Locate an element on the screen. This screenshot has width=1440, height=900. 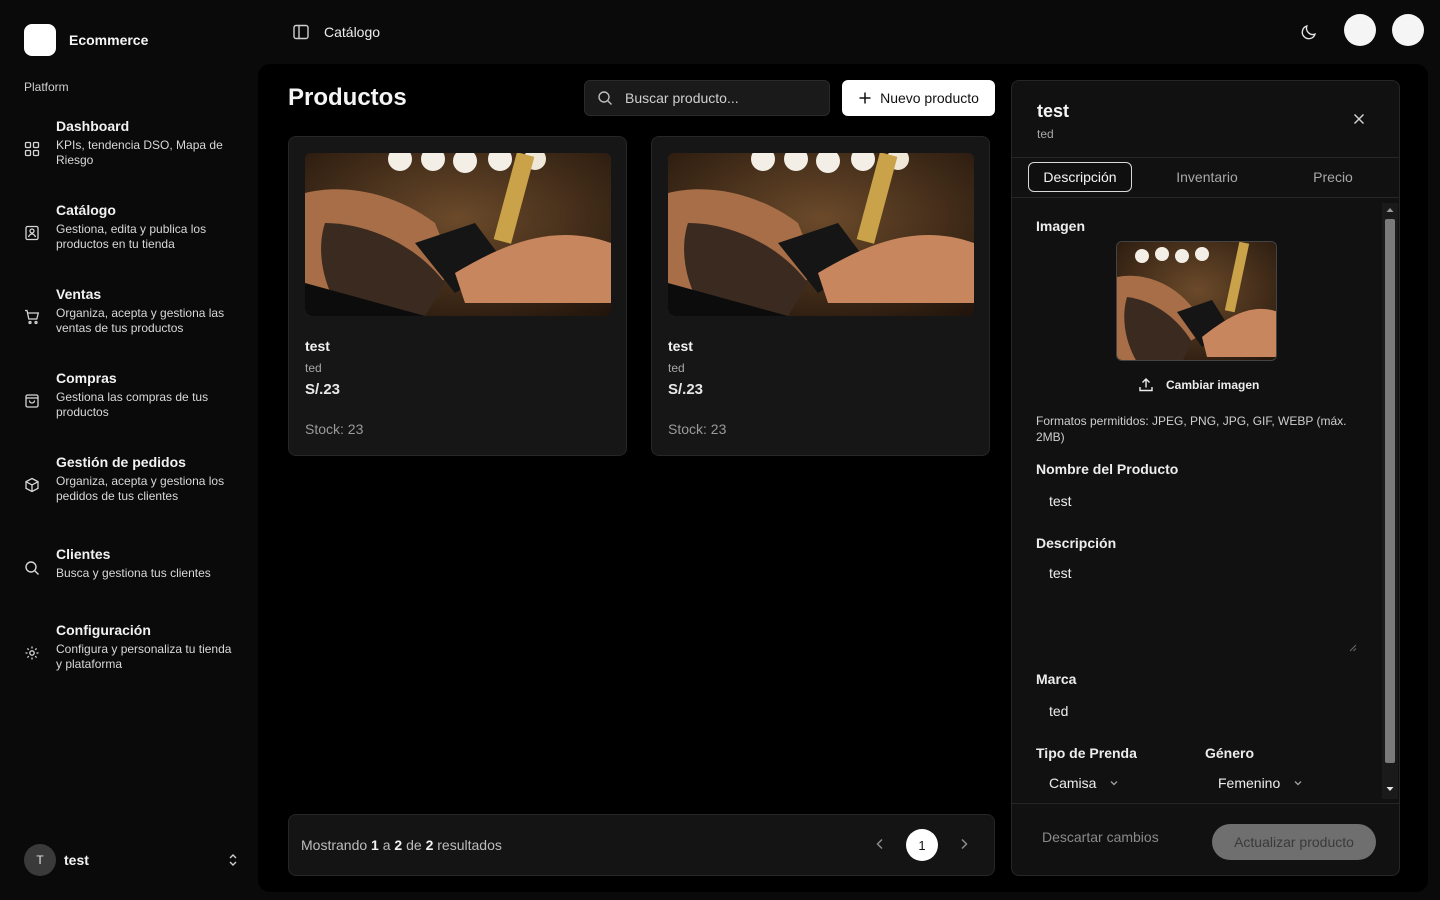
tab-inventario: Inventario is located at coordinates (1207, 177).